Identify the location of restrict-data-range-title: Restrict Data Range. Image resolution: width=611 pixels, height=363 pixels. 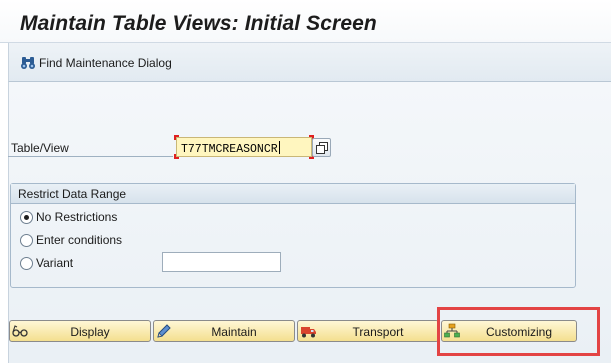
(293, 194).